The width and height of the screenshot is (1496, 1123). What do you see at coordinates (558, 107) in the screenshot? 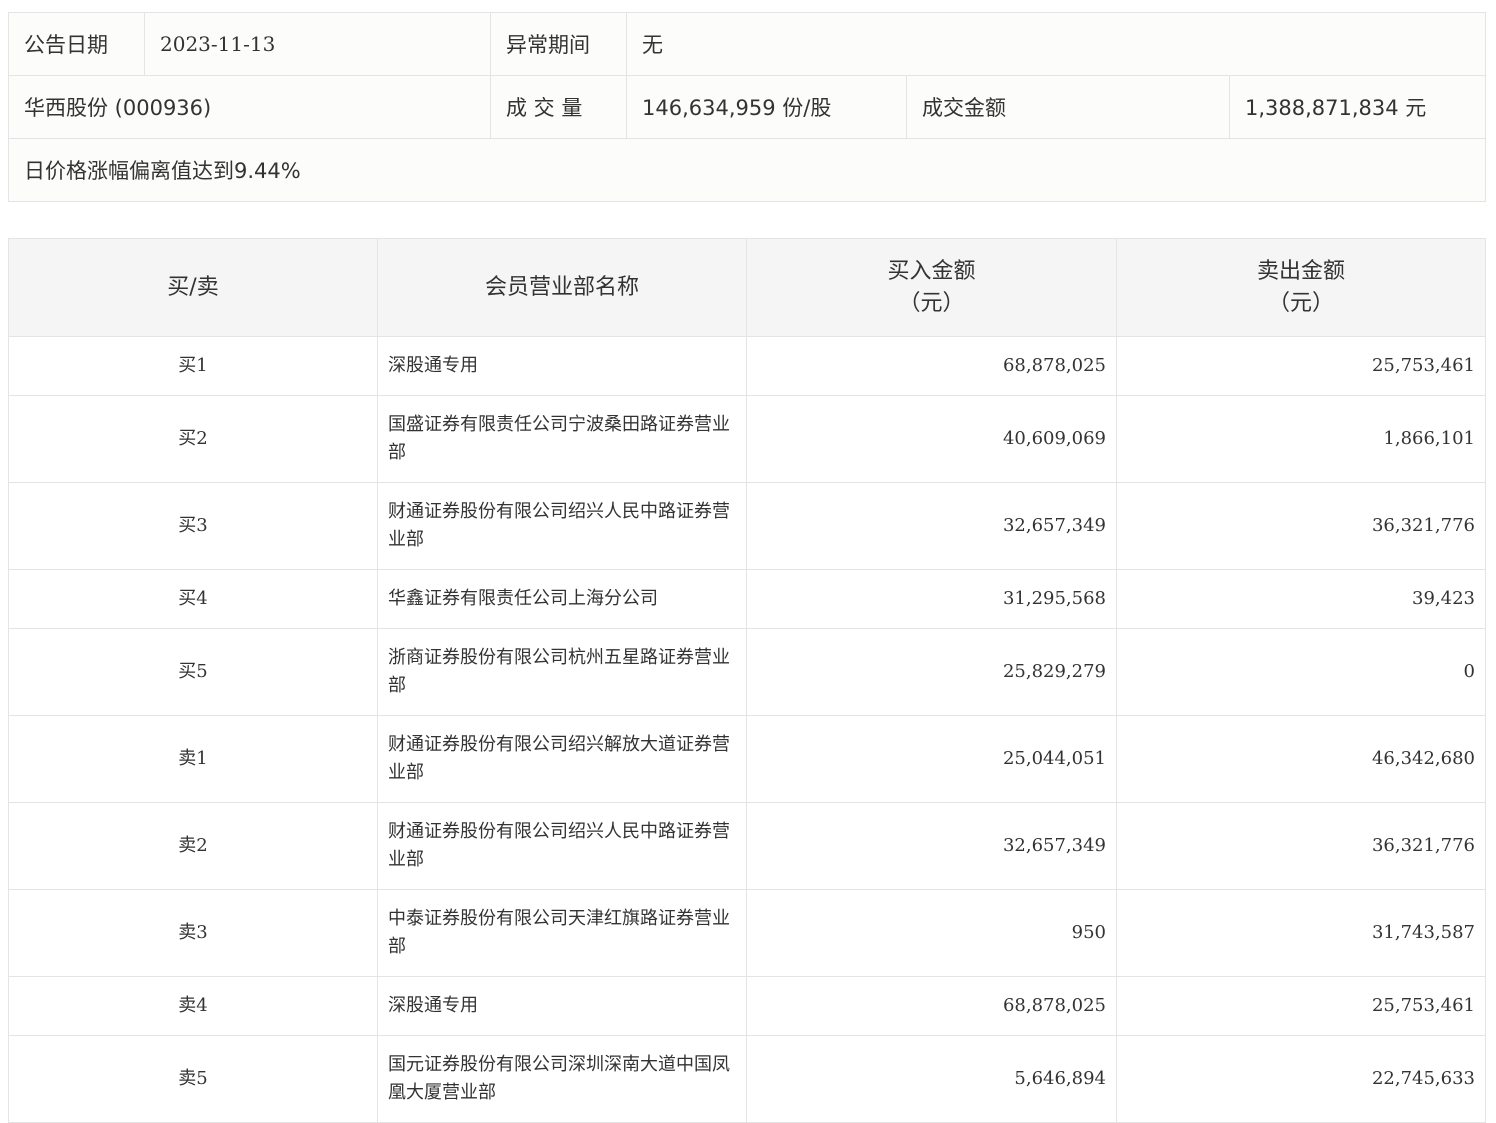
I see `volume-label: 成 交 量` at bounding box center [558, 107].